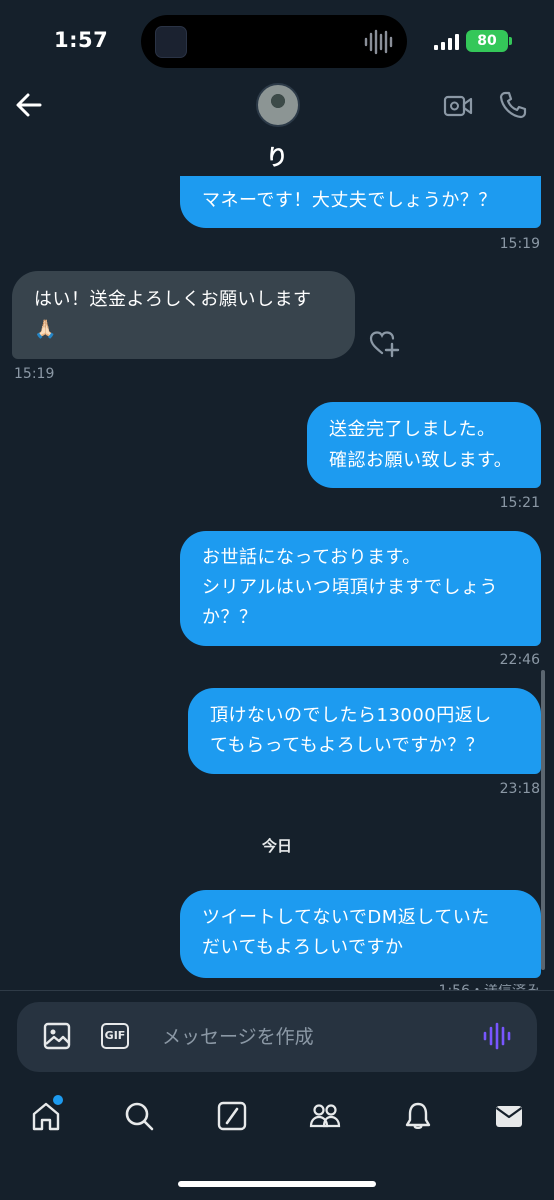  I want to click on message-text-line: だいてもよろしいですか, so click(303, 947).